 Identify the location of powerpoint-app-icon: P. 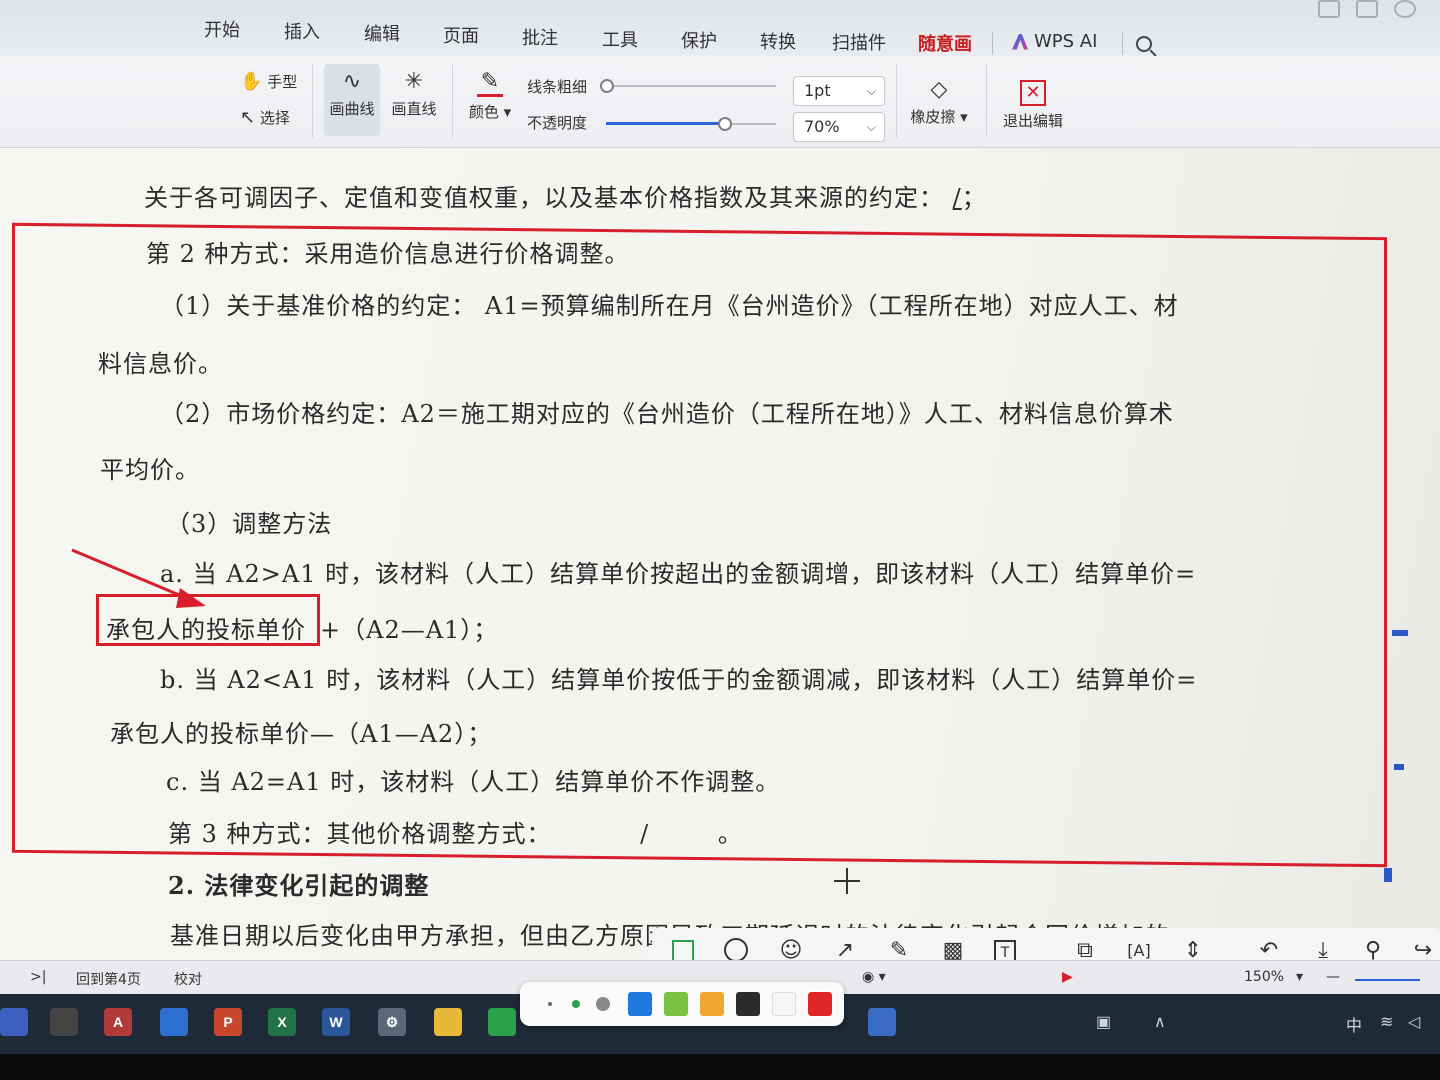
(228, 1022).